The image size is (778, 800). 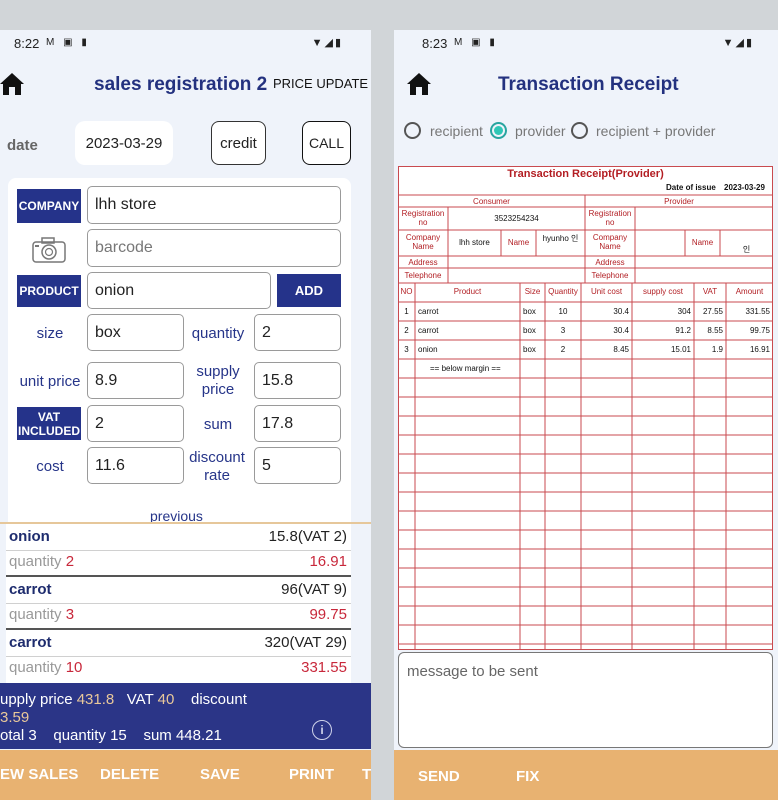 What do you see at coordinates (406, 291) in the screenshot?
I see `col-no: NO` at bounding box center [406, 291].